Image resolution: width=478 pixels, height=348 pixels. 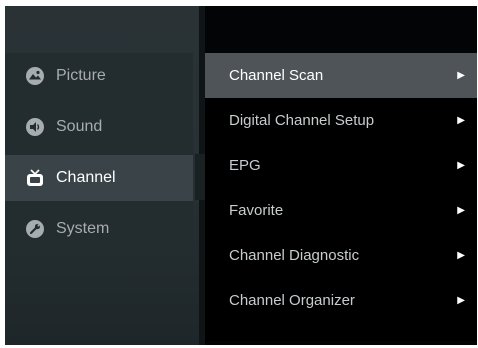 What do you see at coordinates (79, 126) in the screenshot?
I see `menu-item-label: Sound` at bounding box center [79, 126].